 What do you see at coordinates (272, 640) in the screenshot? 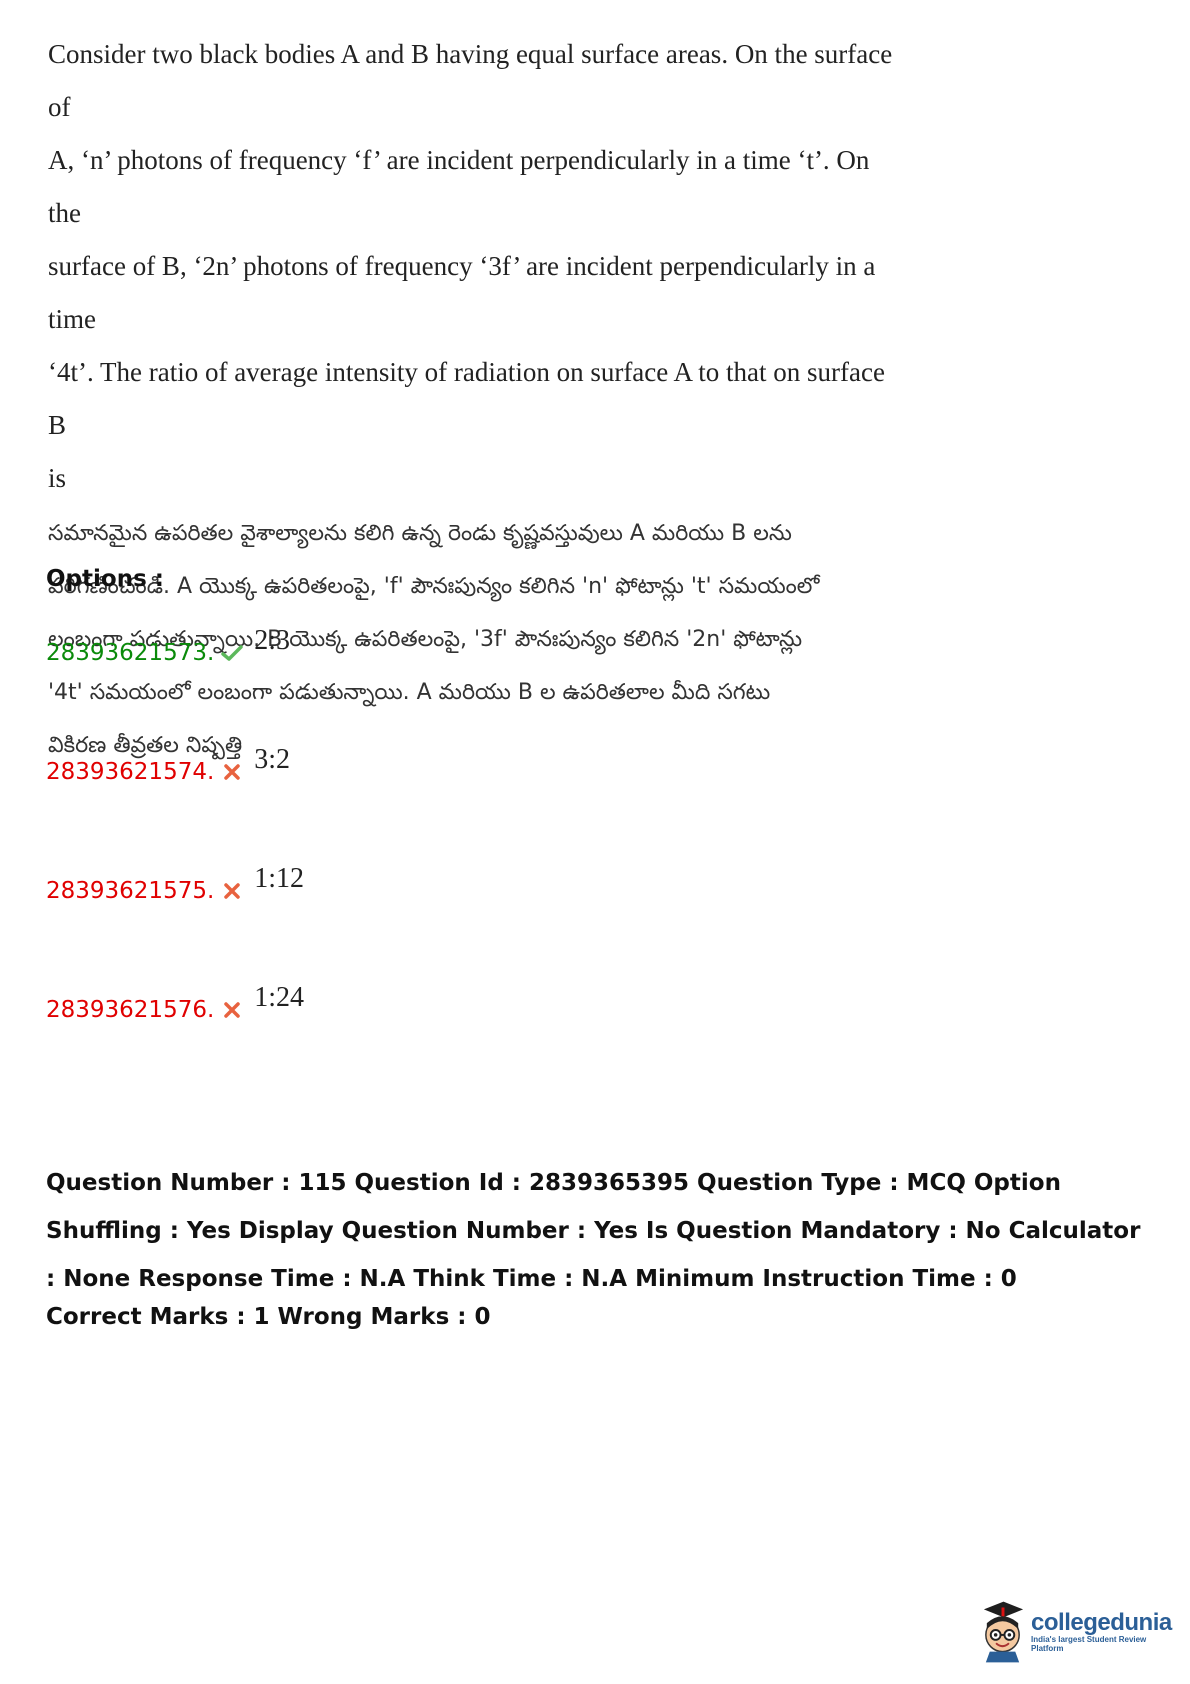
I see `option-answer: 2:3` at bounding box center [272, 640].